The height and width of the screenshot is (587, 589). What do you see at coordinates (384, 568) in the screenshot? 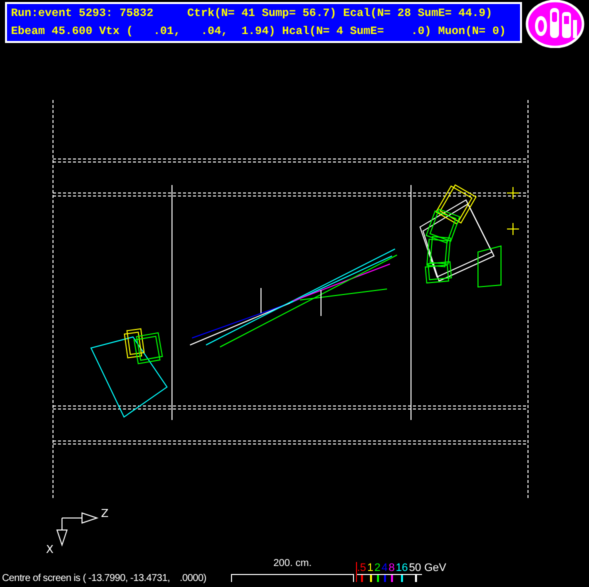
I see `energy-label: 4` at bounding box center [384, 568].